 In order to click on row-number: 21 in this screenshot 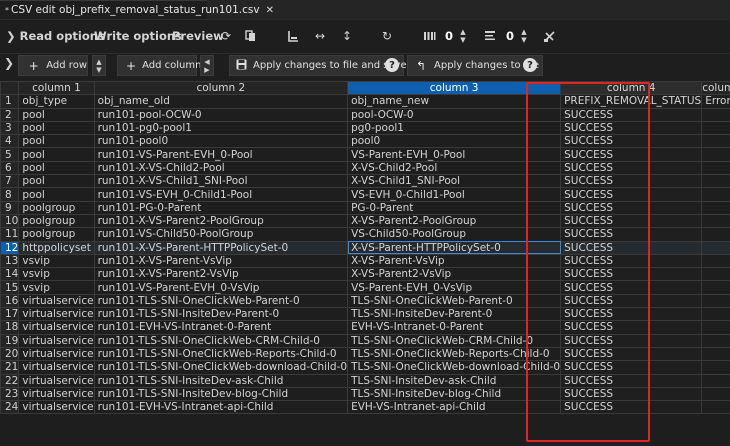, I will do `click(10, 367)`.